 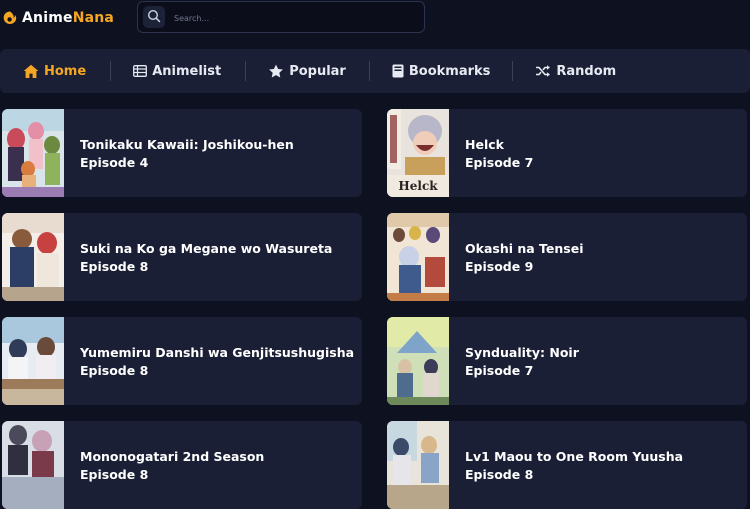 What do you see at coordinates (574, 456) in the screenshot?
I see `anime-title: Lv1 Maou to One Room Yuusha` at bounding box center [574, 456].